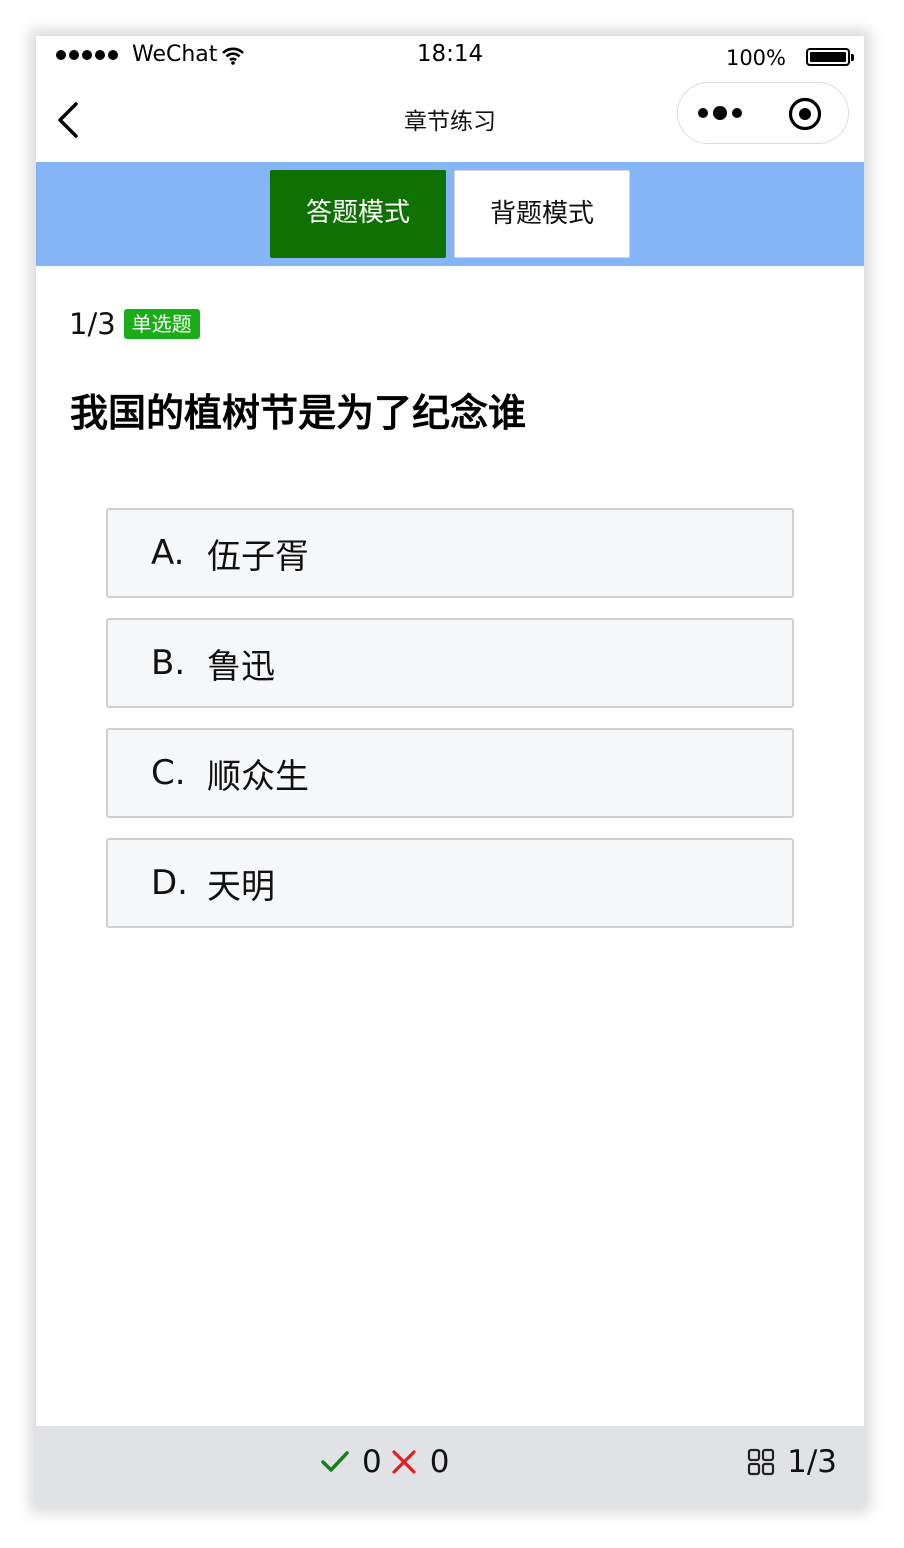 The image size is (904, 1548). What do you see at coordinates (168, 663) in the screenshot?
I see `option-letter: B.` at bounding box center [168, 663].